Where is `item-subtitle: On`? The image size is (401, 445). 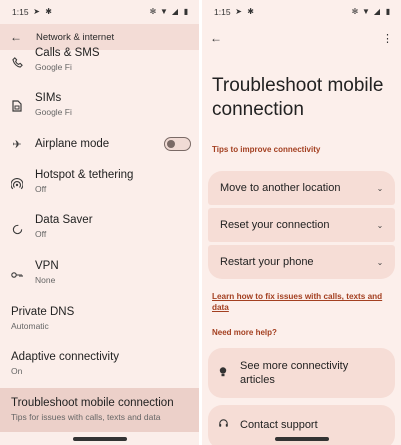 item-subtitle: On is located at coordinates (17, 371).